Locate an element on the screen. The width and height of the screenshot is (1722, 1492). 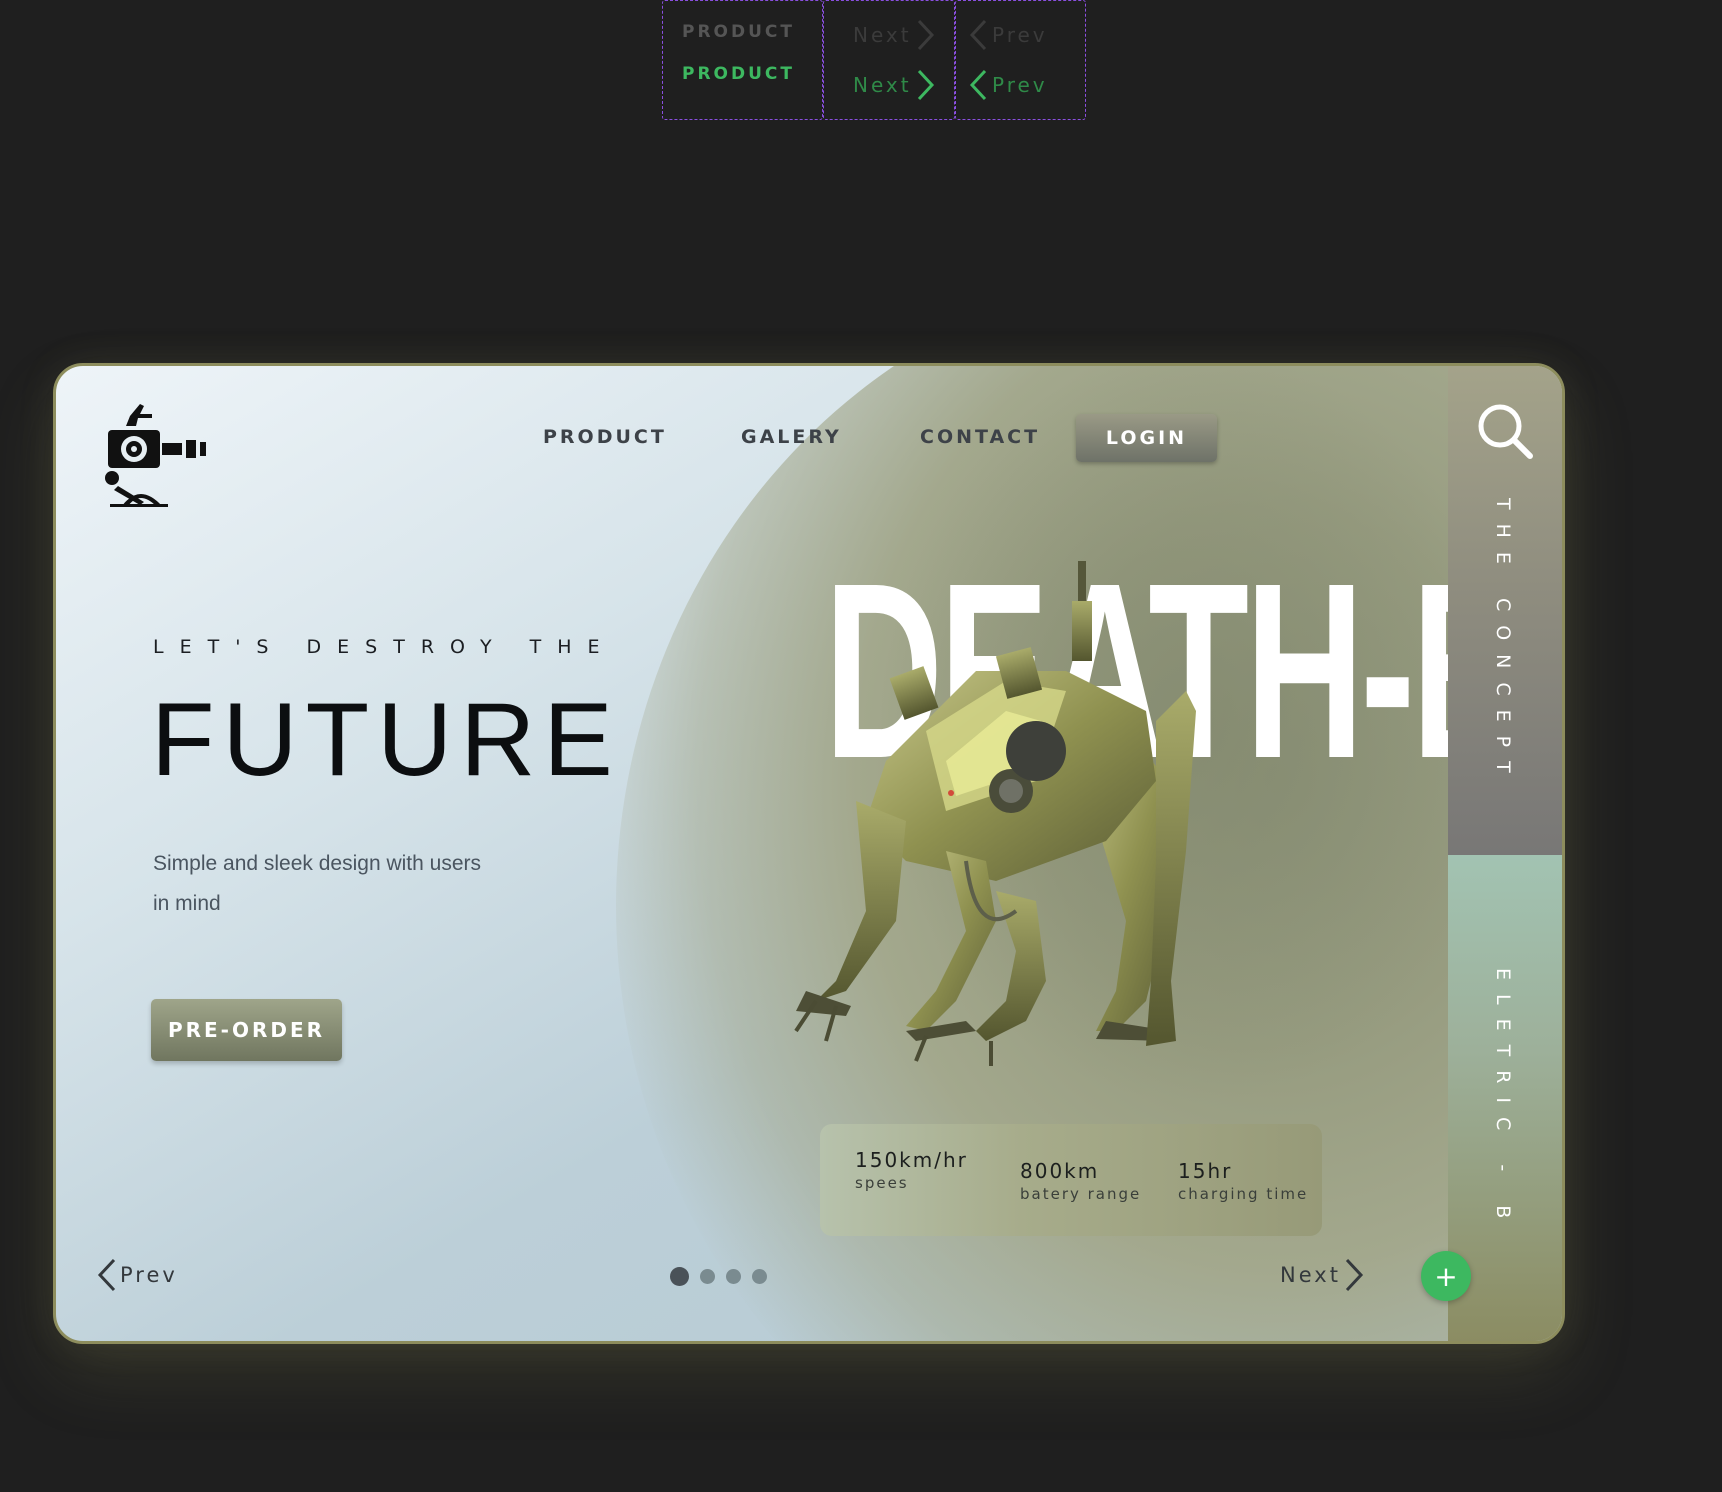
robot-illustration is located at coordinates (995, 813).